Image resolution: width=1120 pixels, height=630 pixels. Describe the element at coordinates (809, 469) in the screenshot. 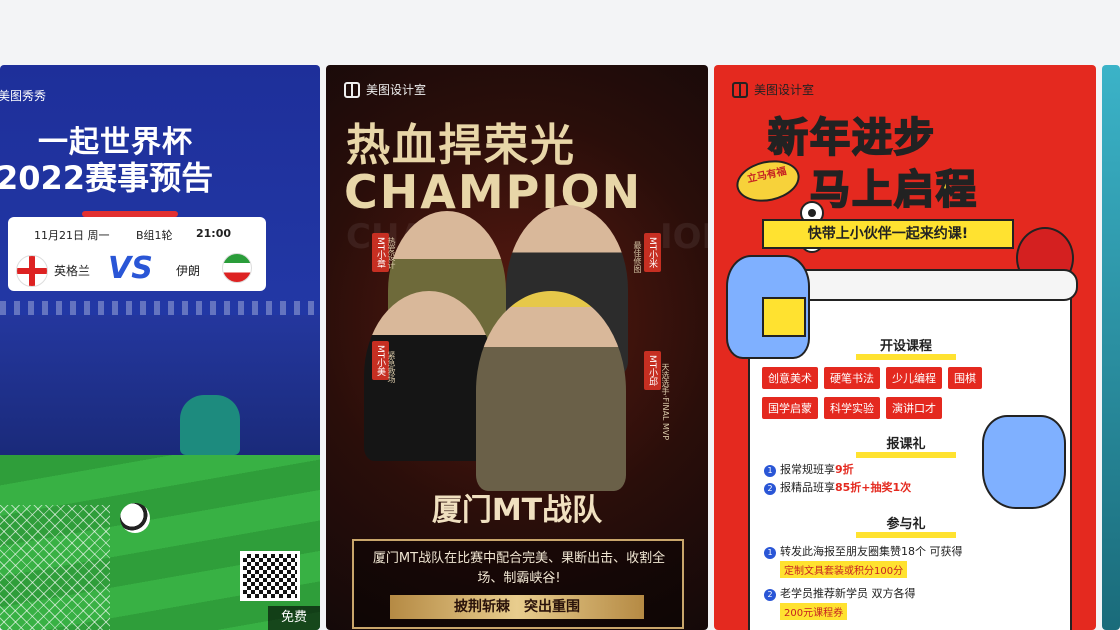

I see `gift-line: 1 报常规班享9折` at that location.